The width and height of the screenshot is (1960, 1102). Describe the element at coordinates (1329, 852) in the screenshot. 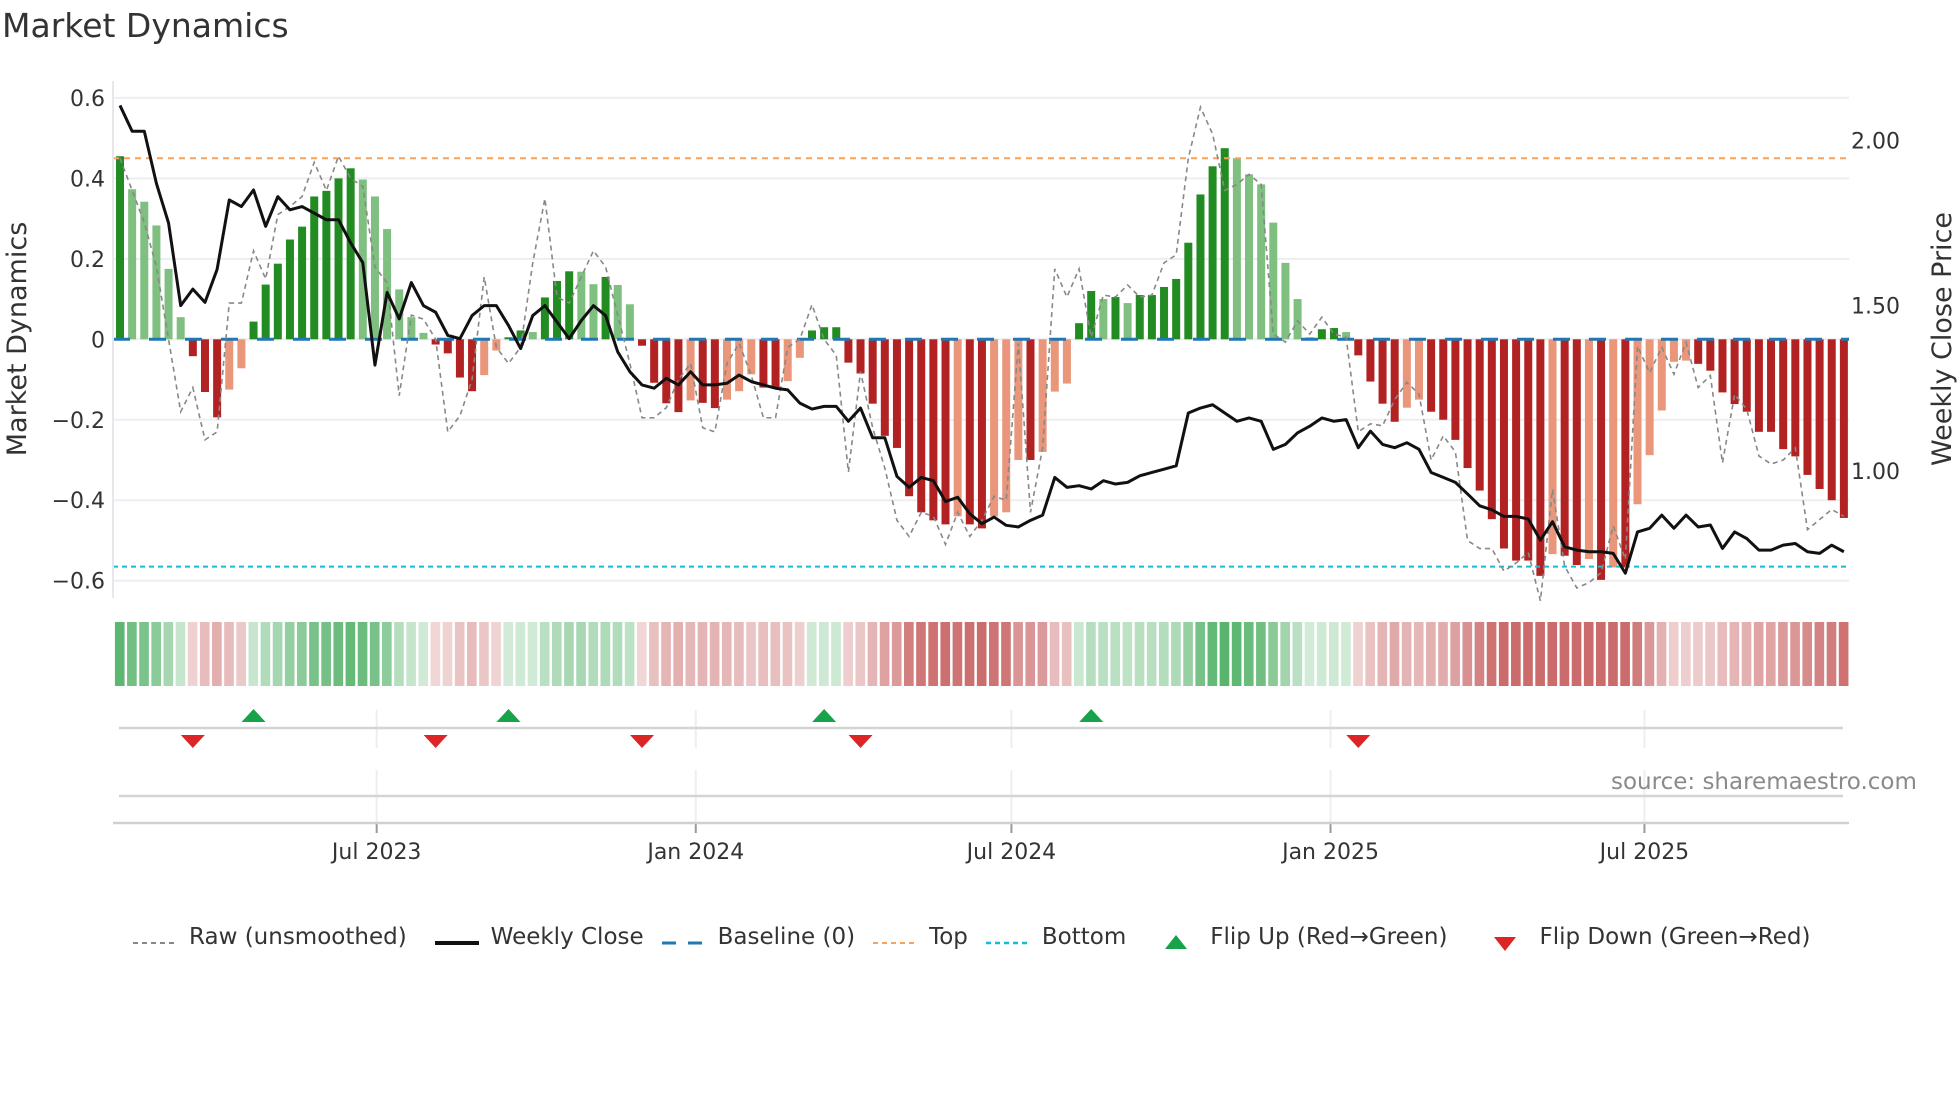

I see `x-tick-label: Jan 2025` at that location.